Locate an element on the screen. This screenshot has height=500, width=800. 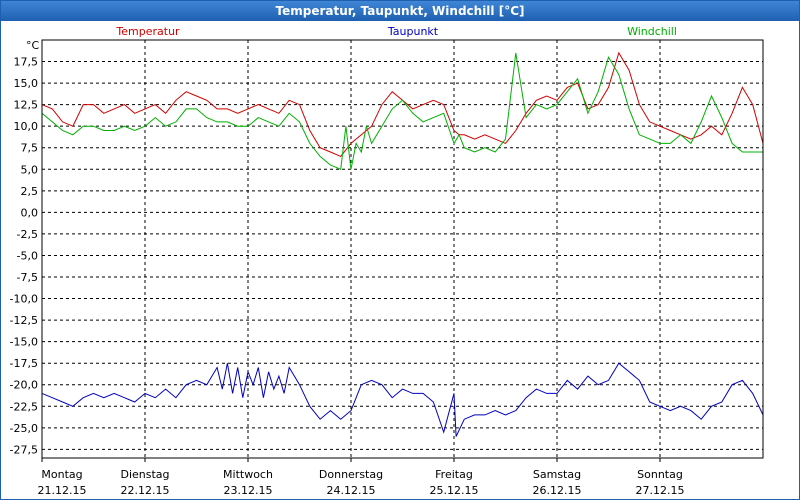
x-tick-date: 23.12.15 is located at coordinates (248, 490).